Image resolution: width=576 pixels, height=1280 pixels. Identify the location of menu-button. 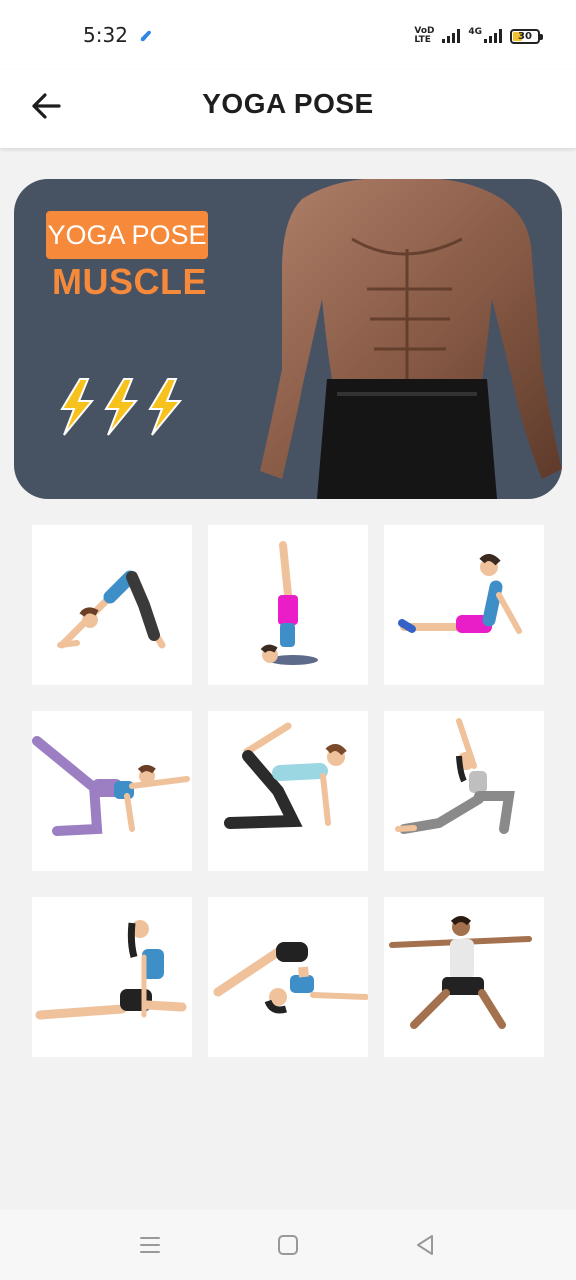
(150, 1245).